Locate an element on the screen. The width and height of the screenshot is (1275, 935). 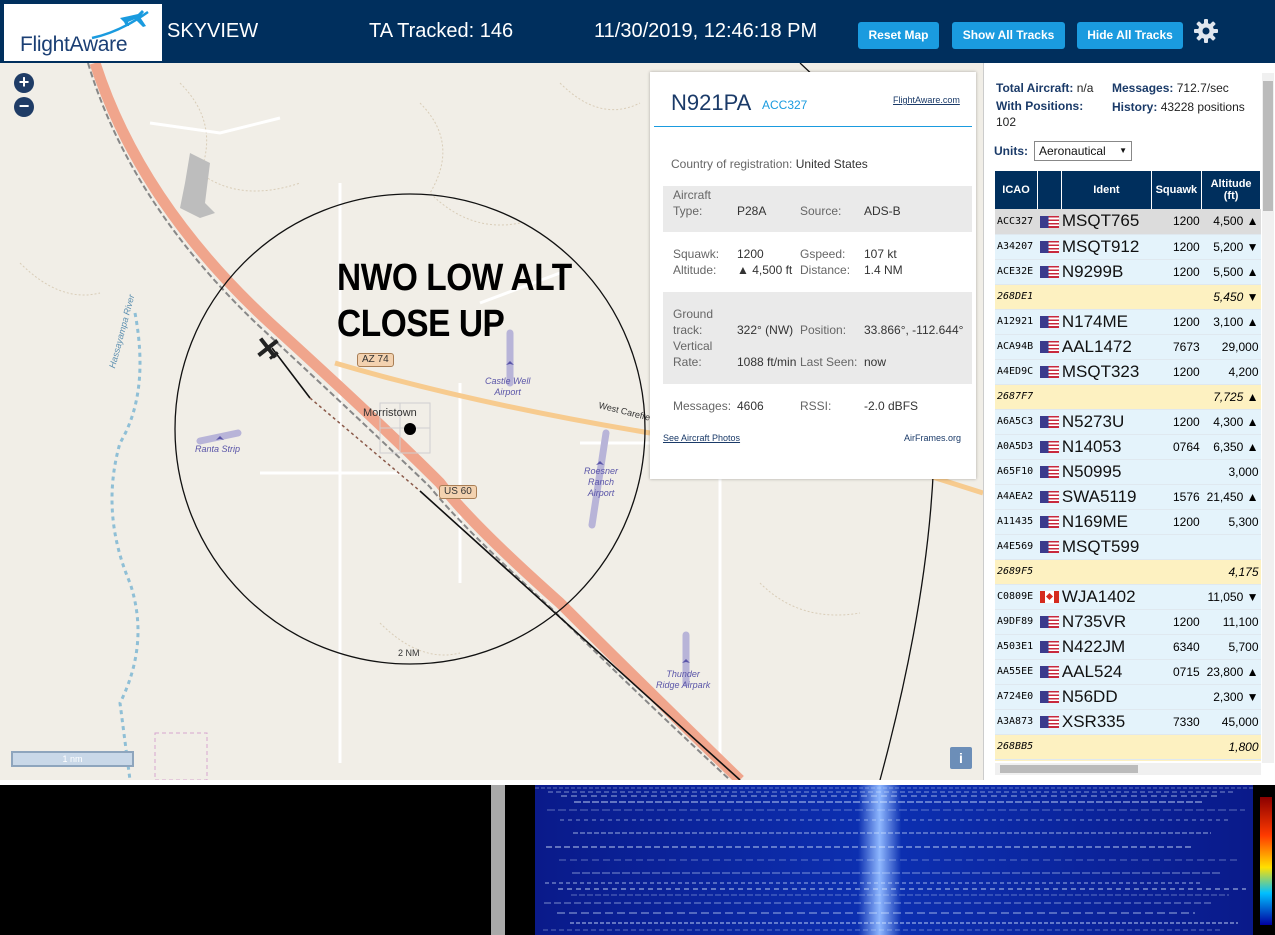
table-row: A3A873 XSR335 7330 45,000 is located at coordinates (1128, 722).